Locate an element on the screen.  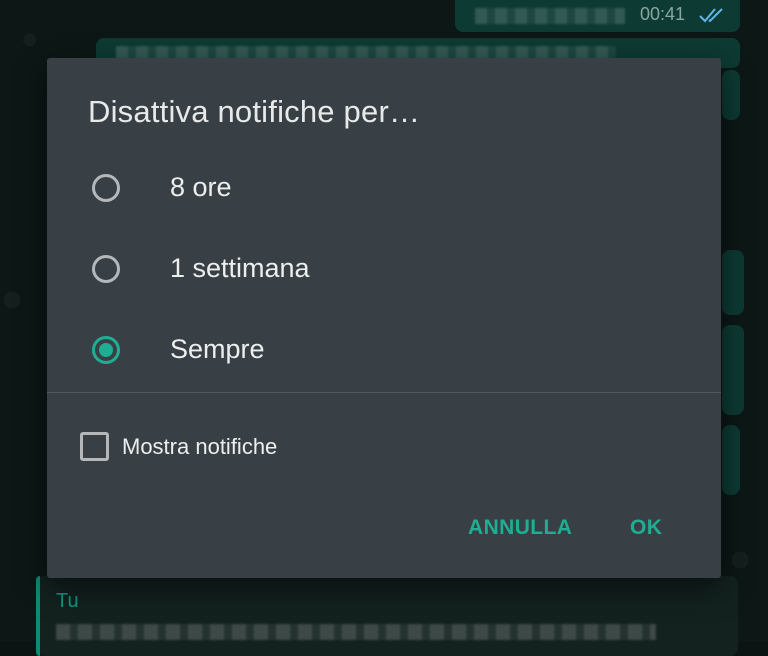
ok-button: OK is located at coordinates (646, 528).